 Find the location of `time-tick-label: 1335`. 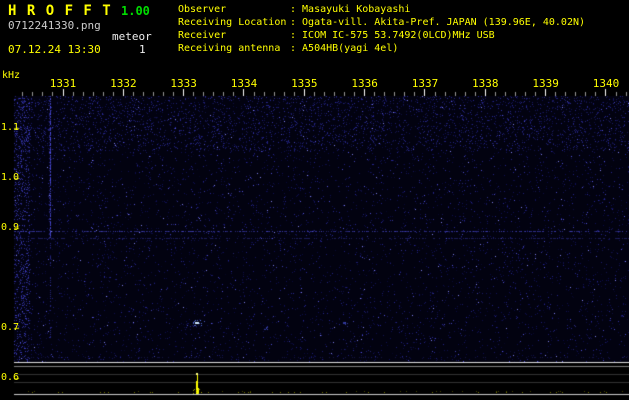

time-tick-label: 1335 is located at coordinates (304, 83).